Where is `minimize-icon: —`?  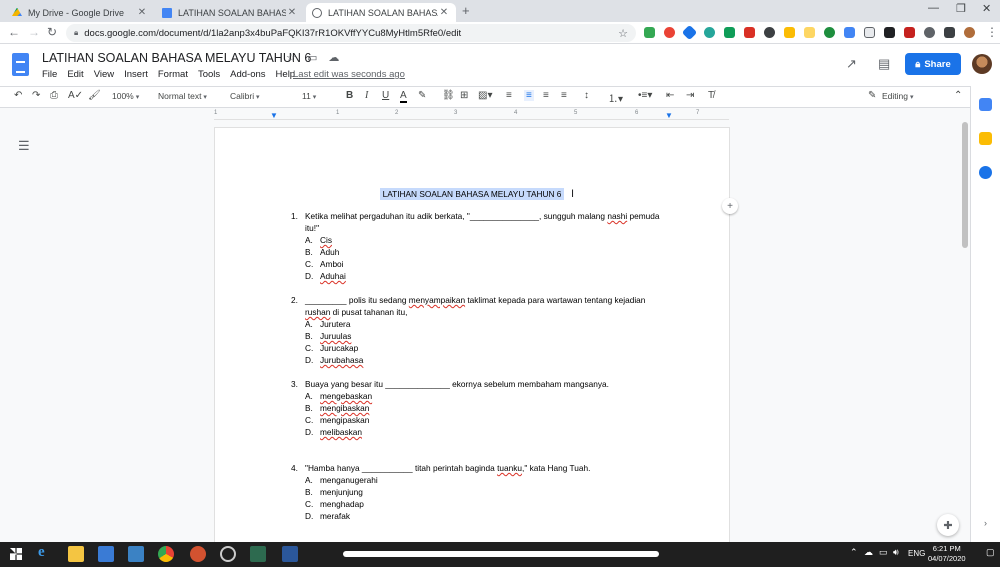 minimize-icon: — is located at coordinates (933, 8).